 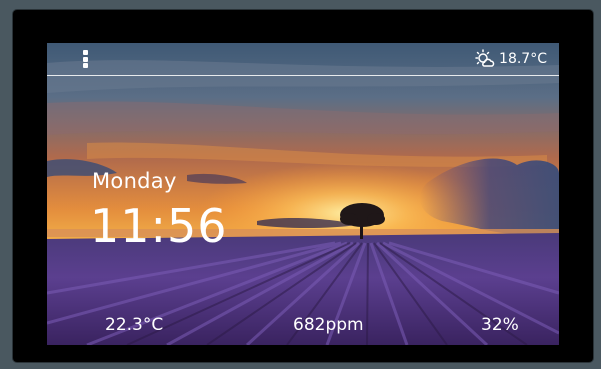 I want to click on partly-sunny-icon, so click(x=485, y=58).